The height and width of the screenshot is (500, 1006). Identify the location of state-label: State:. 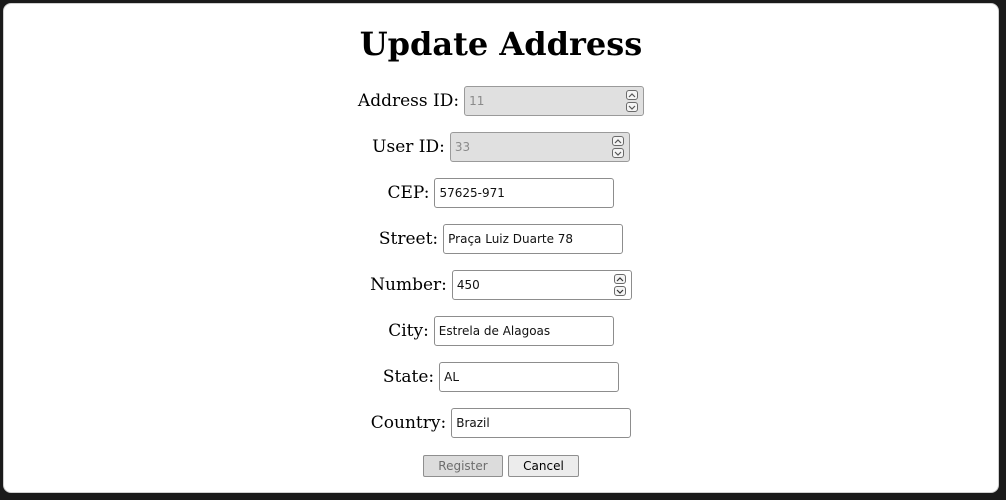
(408, 377).